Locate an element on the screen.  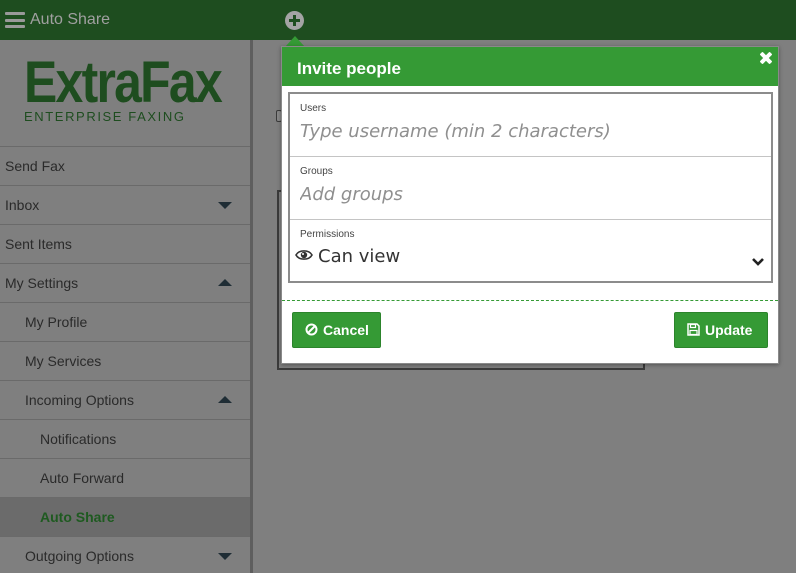
dialog-header: Invite people is located at coordinates (530, 66).